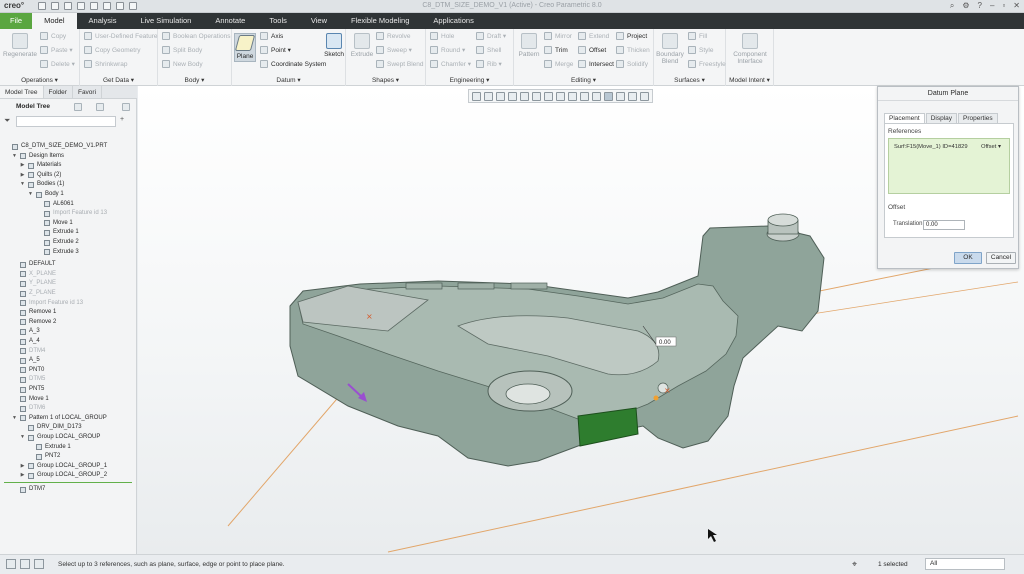 This screenshot has width=1024, height=574. Describe the element at coordinates (904, 118) in the screenshot. I see `tab-placement: Placement` at that location.